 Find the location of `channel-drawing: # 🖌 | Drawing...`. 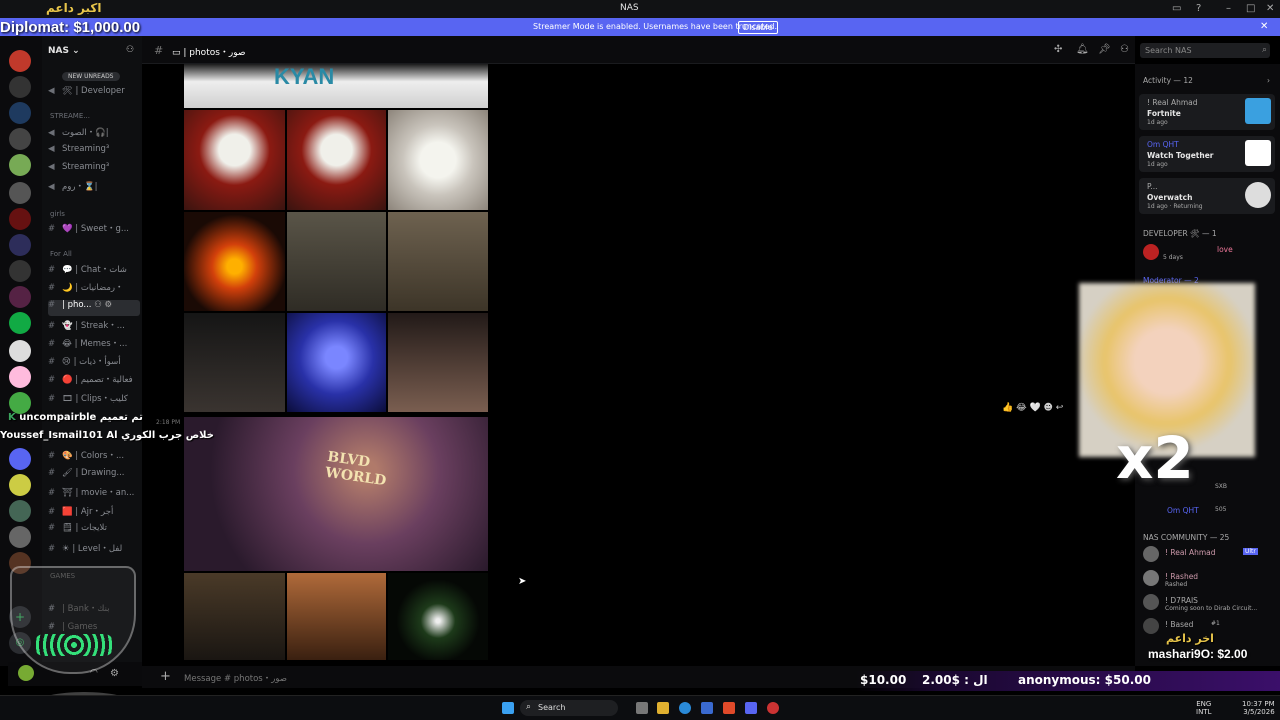

channel-drawing: # 🖌 | Drawing... is located at coordinates (94, 476).